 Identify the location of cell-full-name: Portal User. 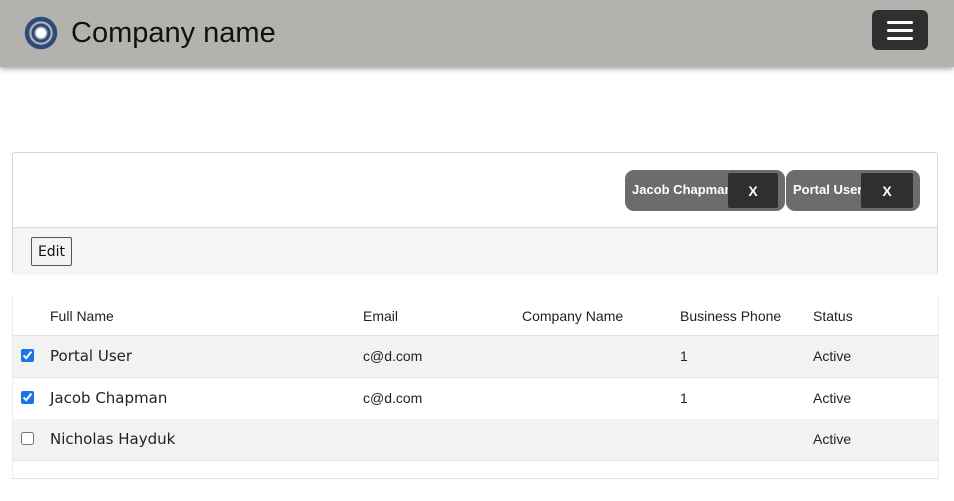
(91, 356).